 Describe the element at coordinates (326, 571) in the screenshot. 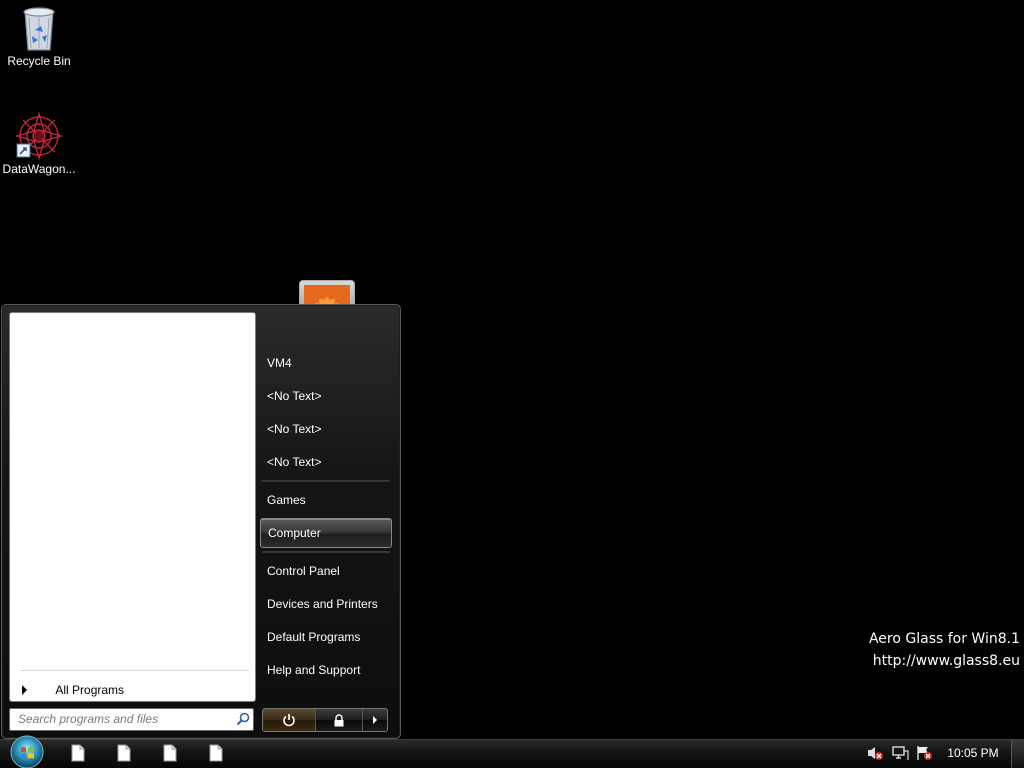

I see `right-item-control-panel: Control Panel` at that location.